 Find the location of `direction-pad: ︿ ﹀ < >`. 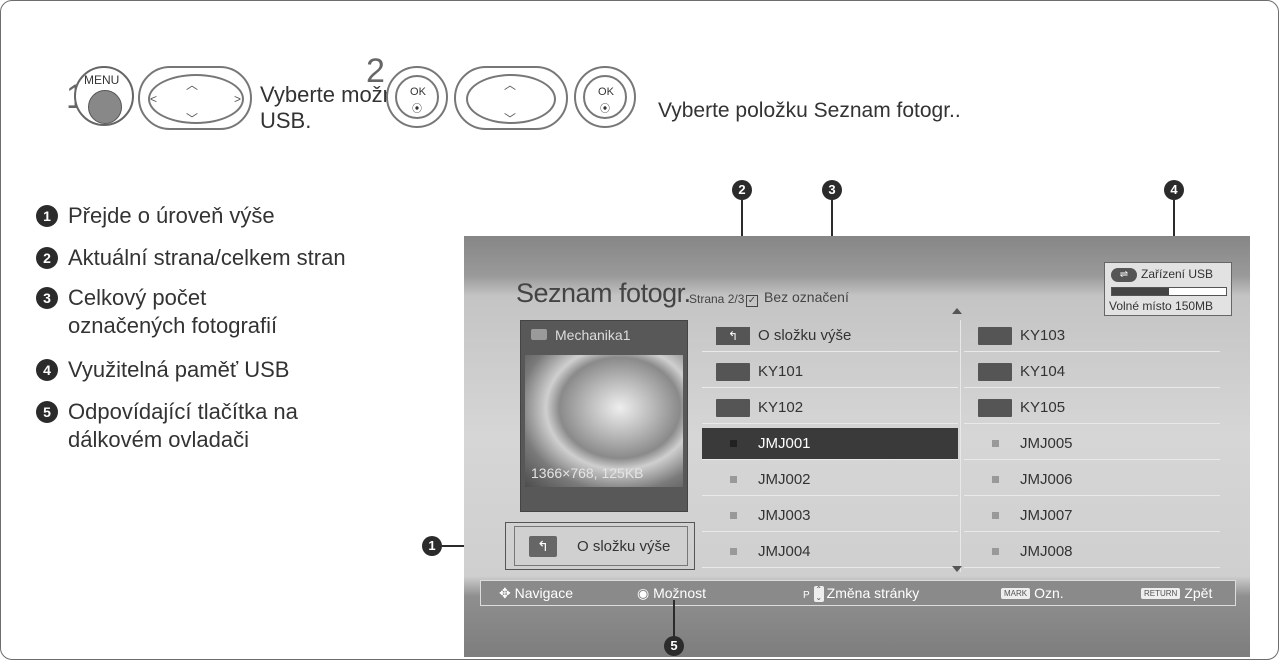

direction-pad: ︿ ﹀ < > is located at coordinates (195, 98).